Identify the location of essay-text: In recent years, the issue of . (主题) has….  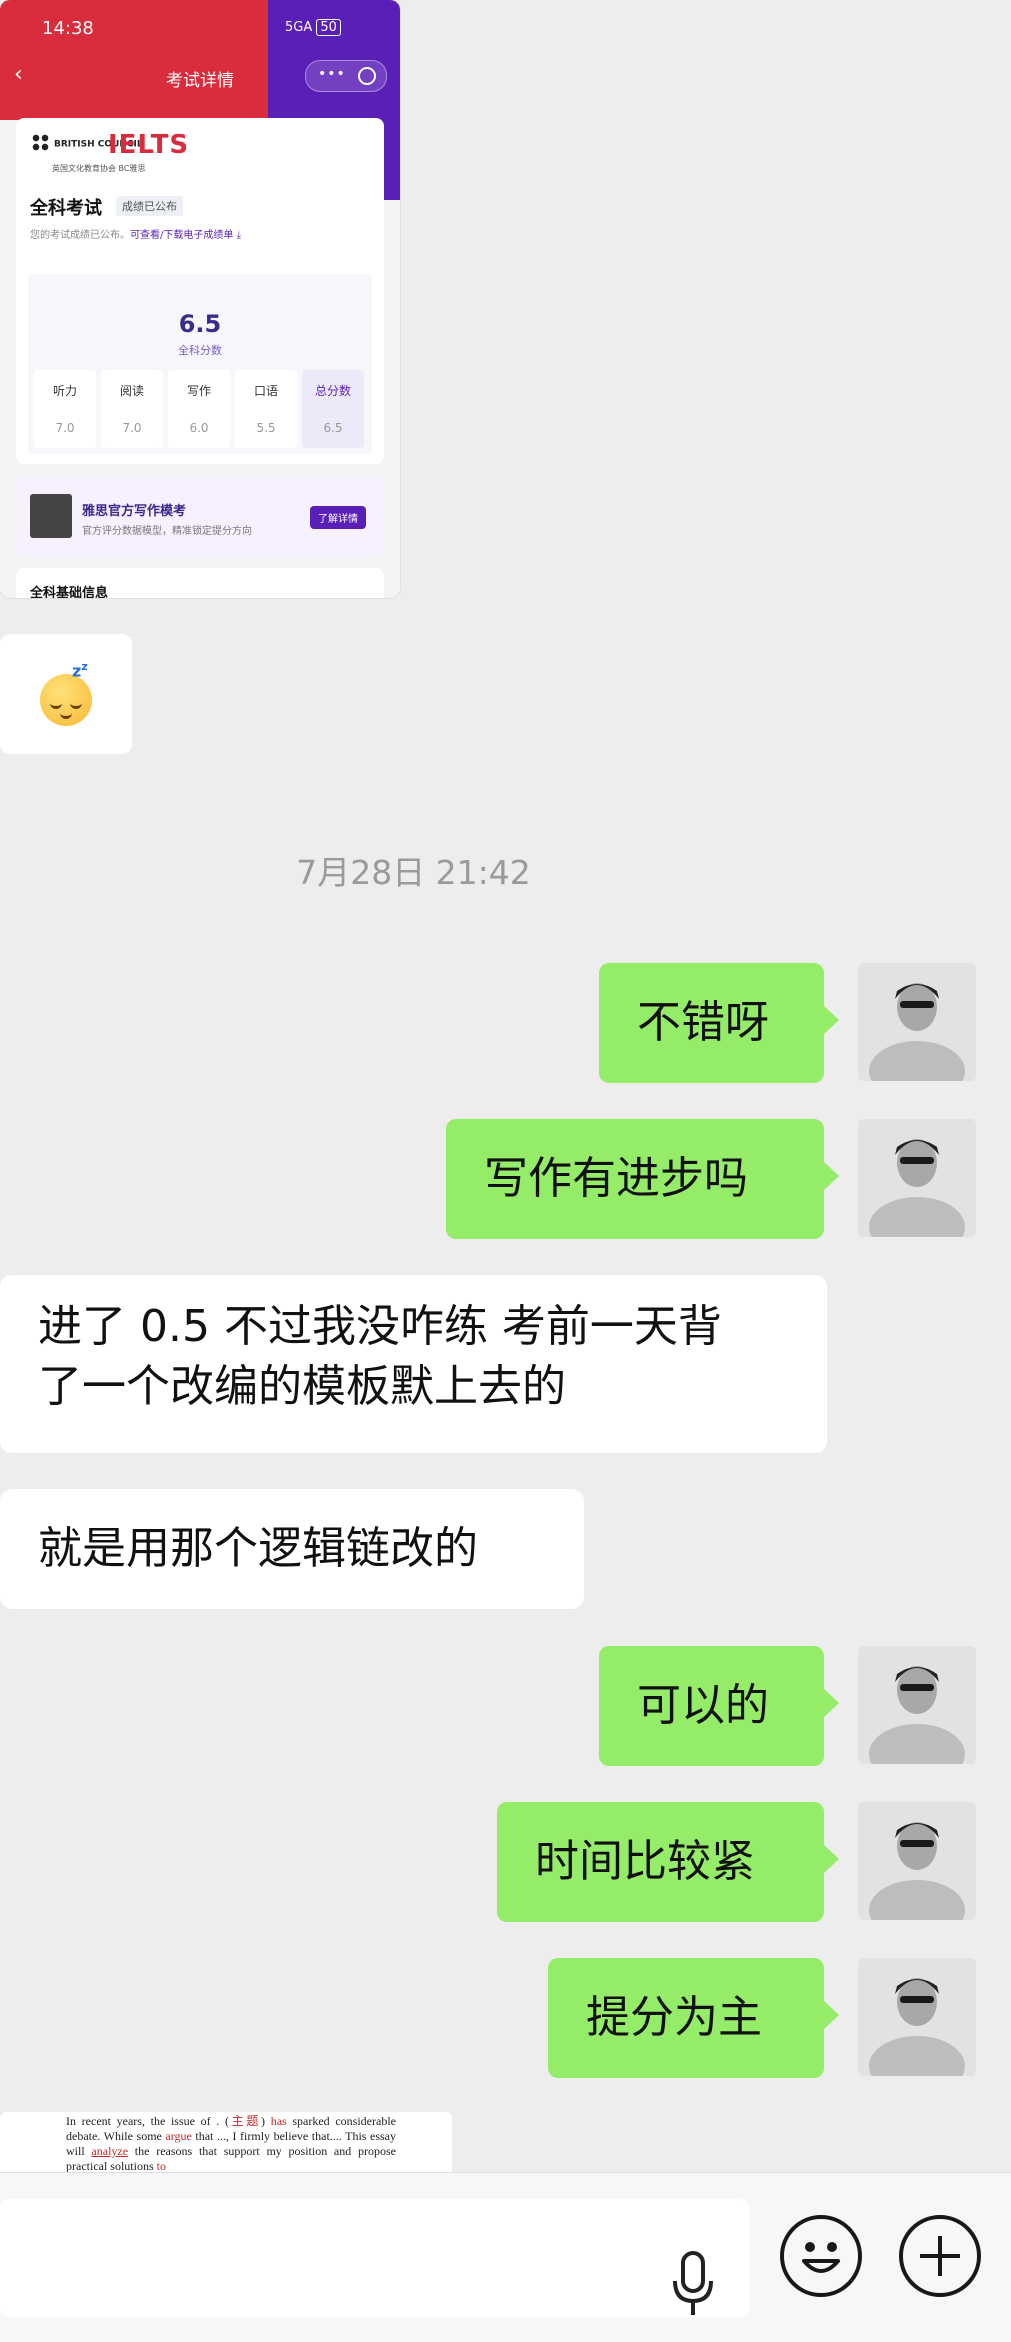
(231, 2143).